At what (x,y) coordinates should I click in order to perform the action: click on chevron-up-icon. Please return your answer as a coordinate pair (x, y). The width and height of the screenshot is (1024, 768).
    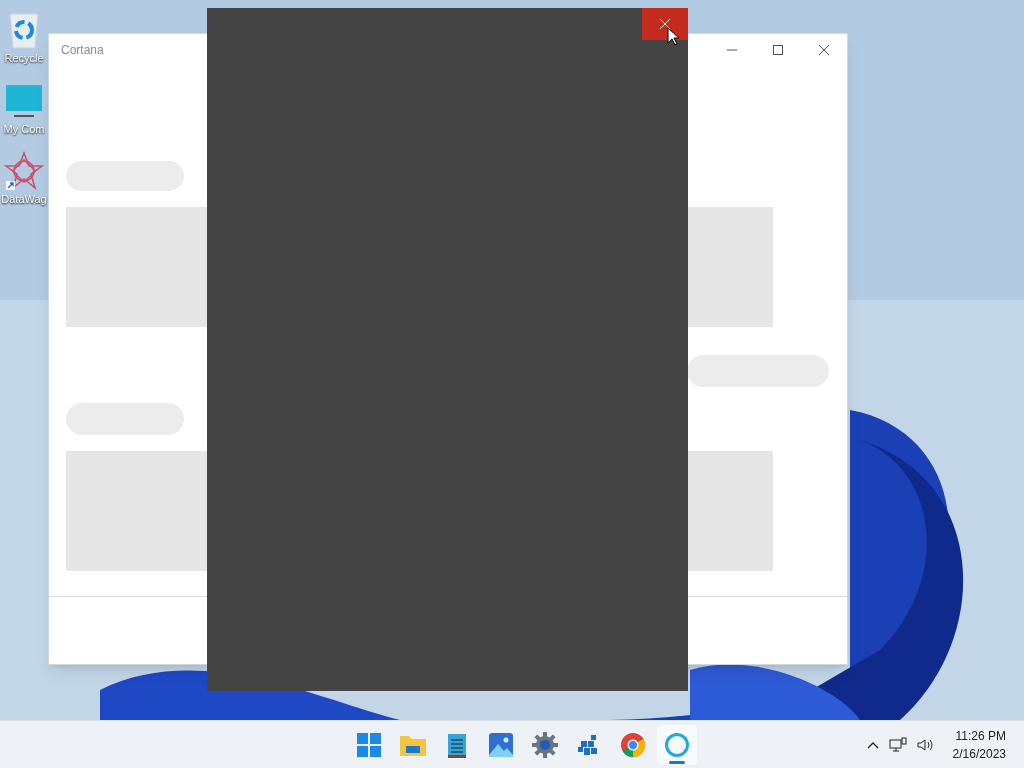
    Looking at the image, I should click on (872, 744).